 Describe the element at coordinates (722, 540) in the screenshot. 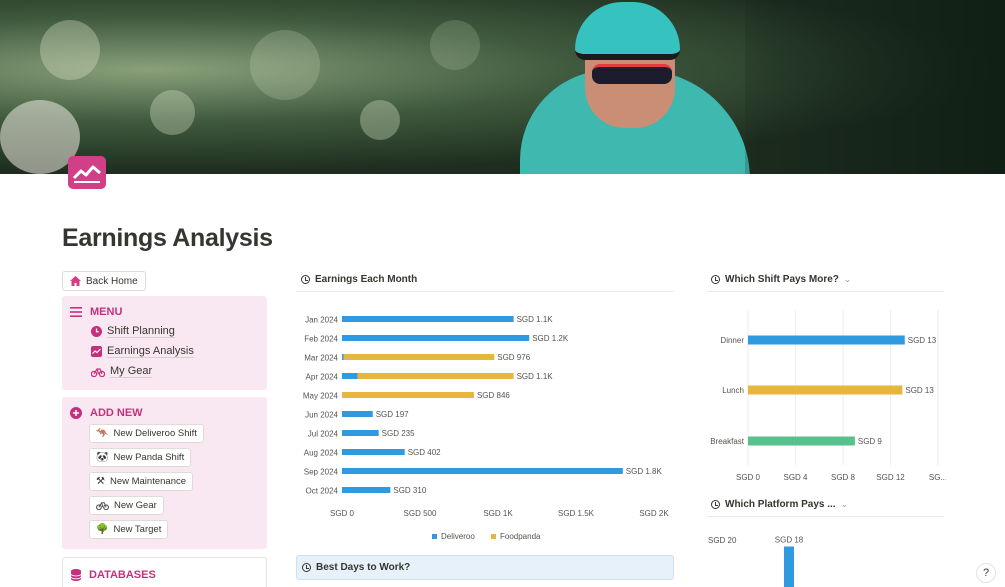

I see `y-tick-label: SGD 20` at that location.